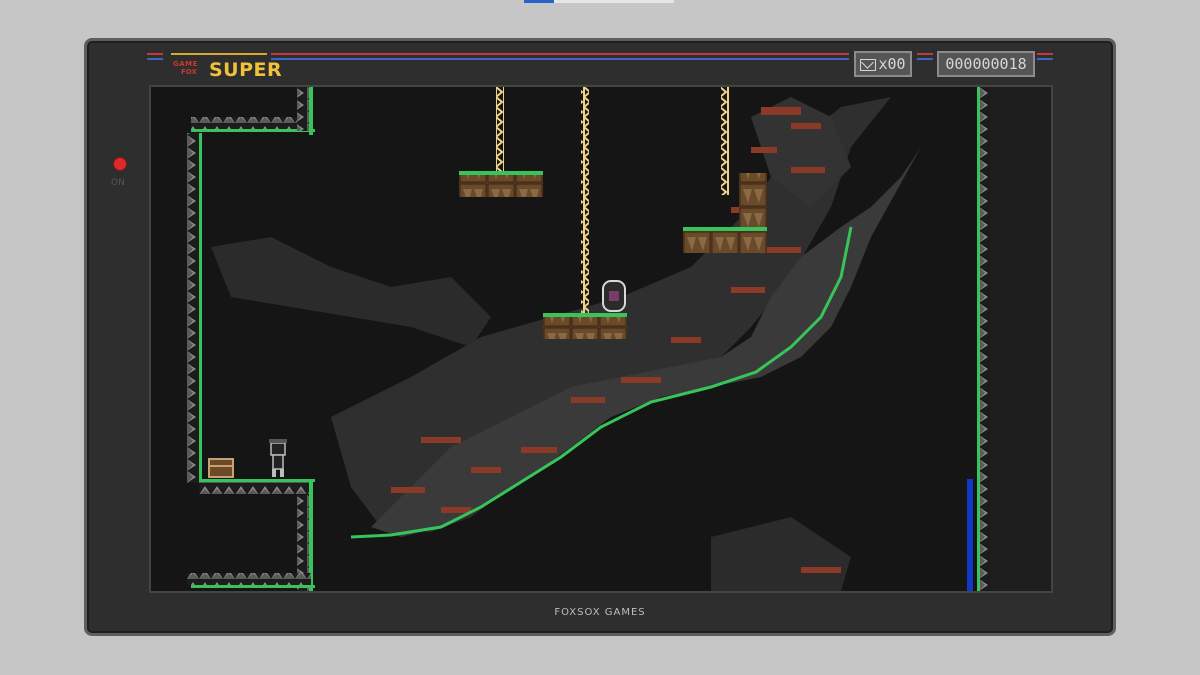  I want to click on stripe-red-left, so click(155, 54).